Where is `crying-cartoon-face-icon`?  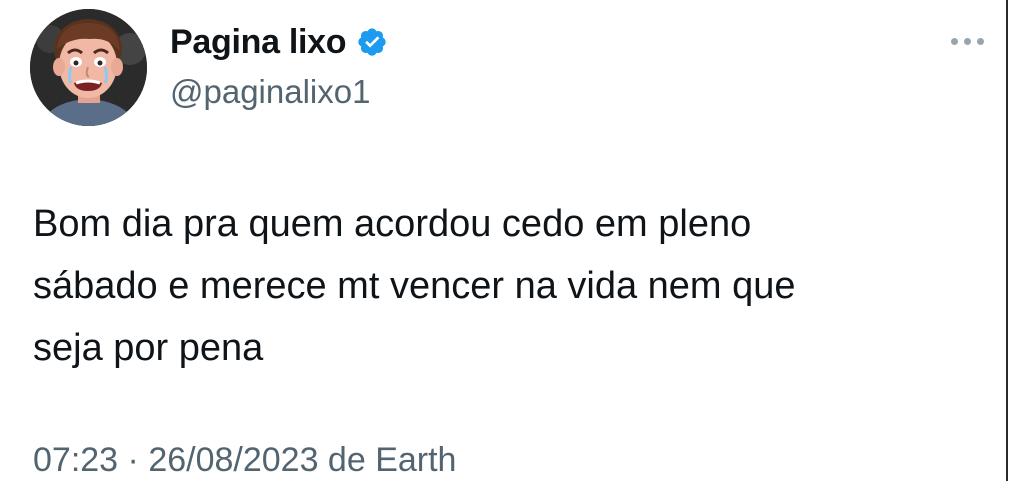 crying-cartoon-face-icon is located at coordinates (88, 67).